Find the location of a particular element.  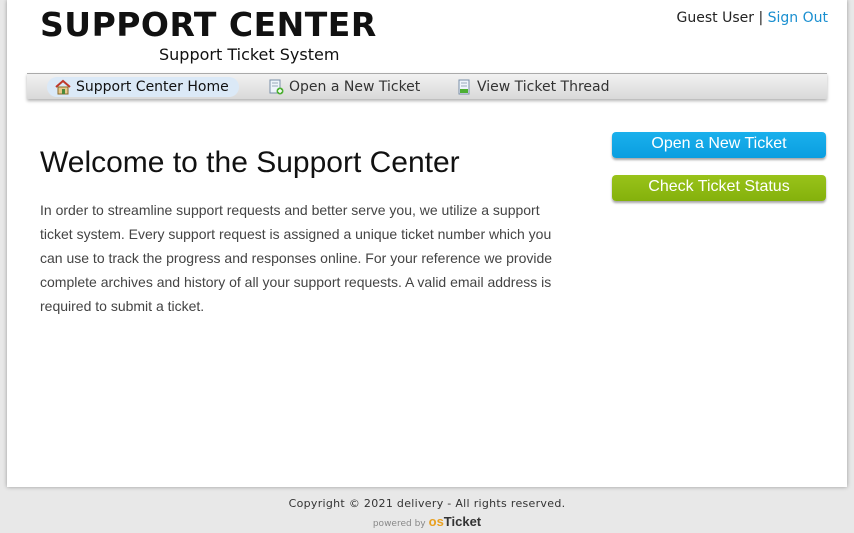

new-ticket-icon is located at coordinates (276, 87).